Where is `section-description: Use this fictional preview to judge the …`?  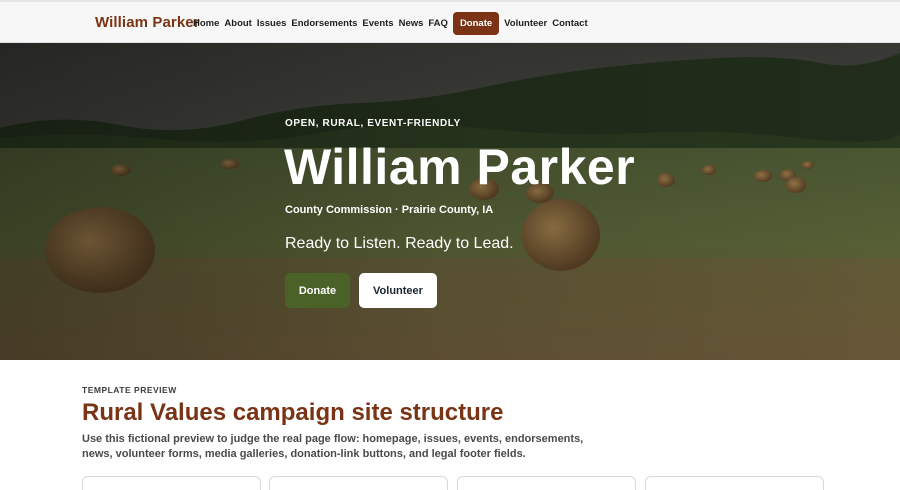 section-description: Use this fictional preview to judge the … is located at coordinates (333, 446).